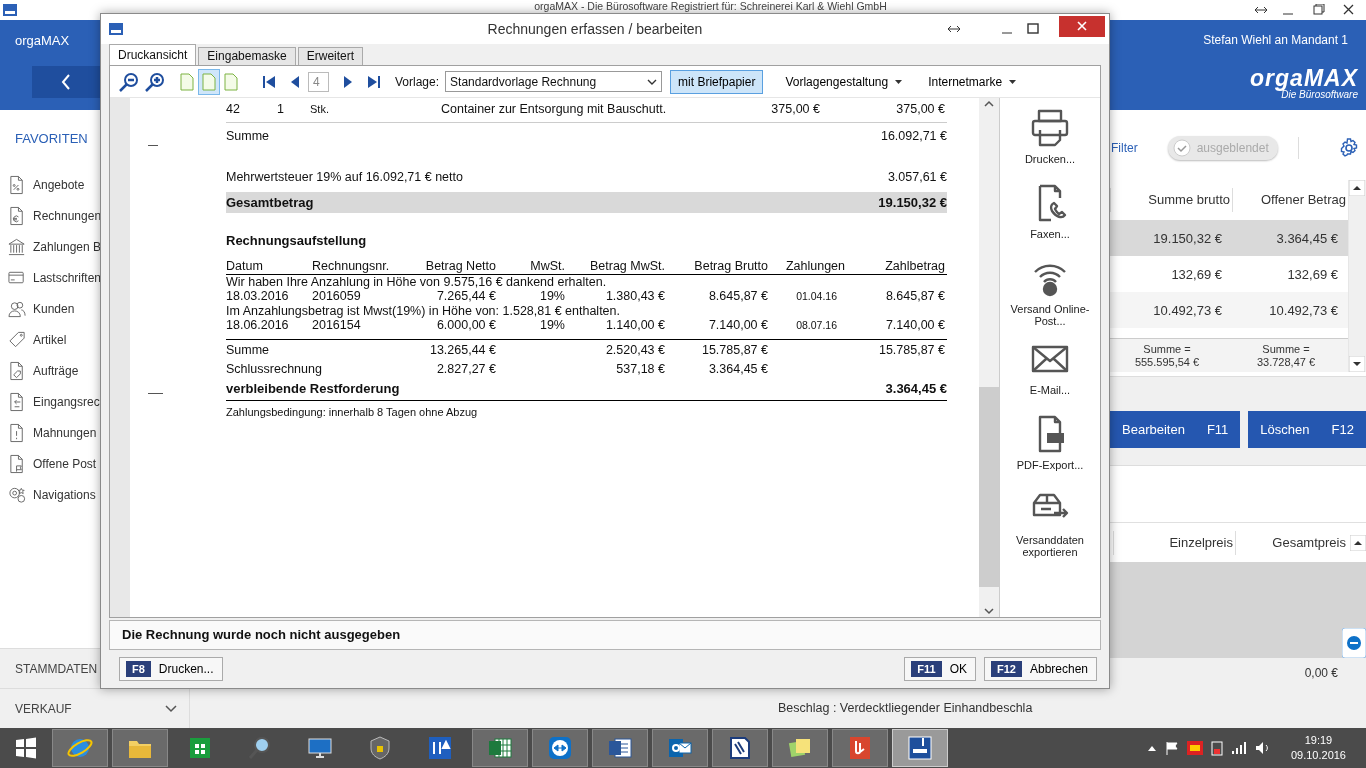 The image size is (1366, 768). Describe the element at coordinates (1175, 429) in the screenshot. I see `action-button: Bearbeiten F11` at that location.